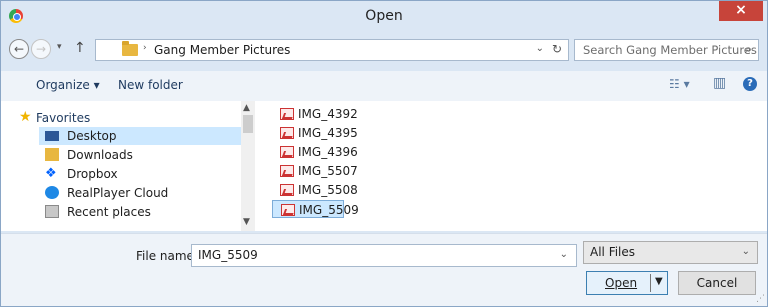 The height and width of the screenshot is (307, 768). Describe the element at coordinates (328, 190) in the screenshot. I see `file-name: IMG_5508` at that location.